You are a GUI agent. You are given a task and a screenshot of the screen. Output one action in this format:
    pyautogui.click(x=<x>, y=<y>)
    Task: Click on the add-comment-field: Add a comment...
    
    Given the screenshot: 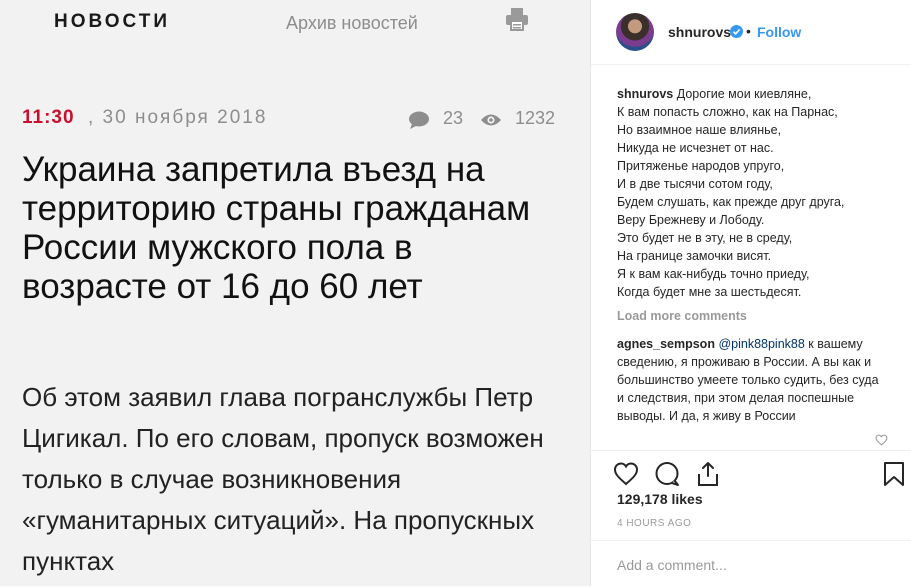 What is the action you would take?
    pyautogui.click(x=751, y=563)
    